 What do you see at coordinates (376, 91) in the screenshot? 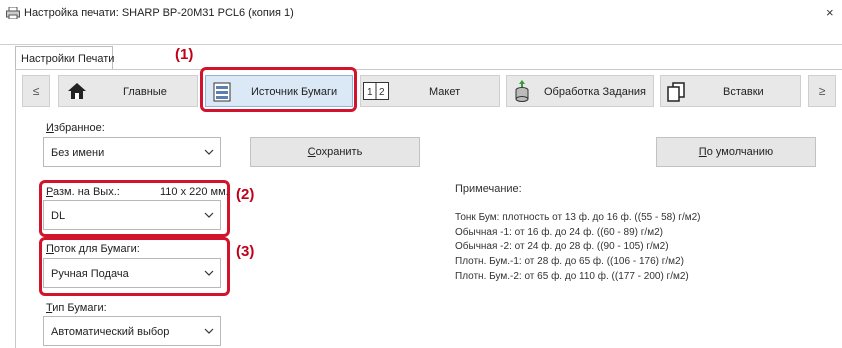
I see `layout-icon: 1 2` at bounding box center [376, 91].